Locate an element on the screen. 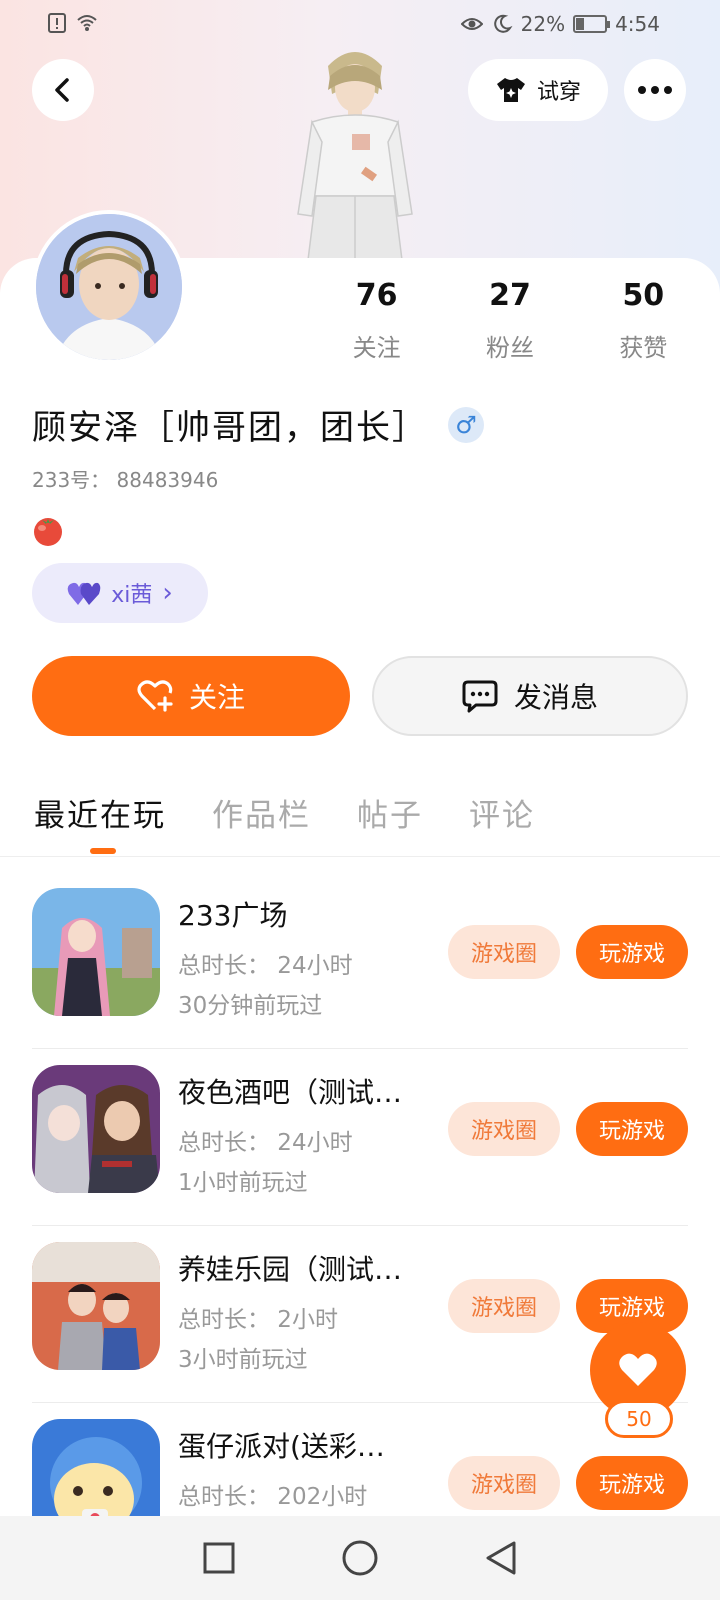  eye-icon is located at coordinates (471, 24).